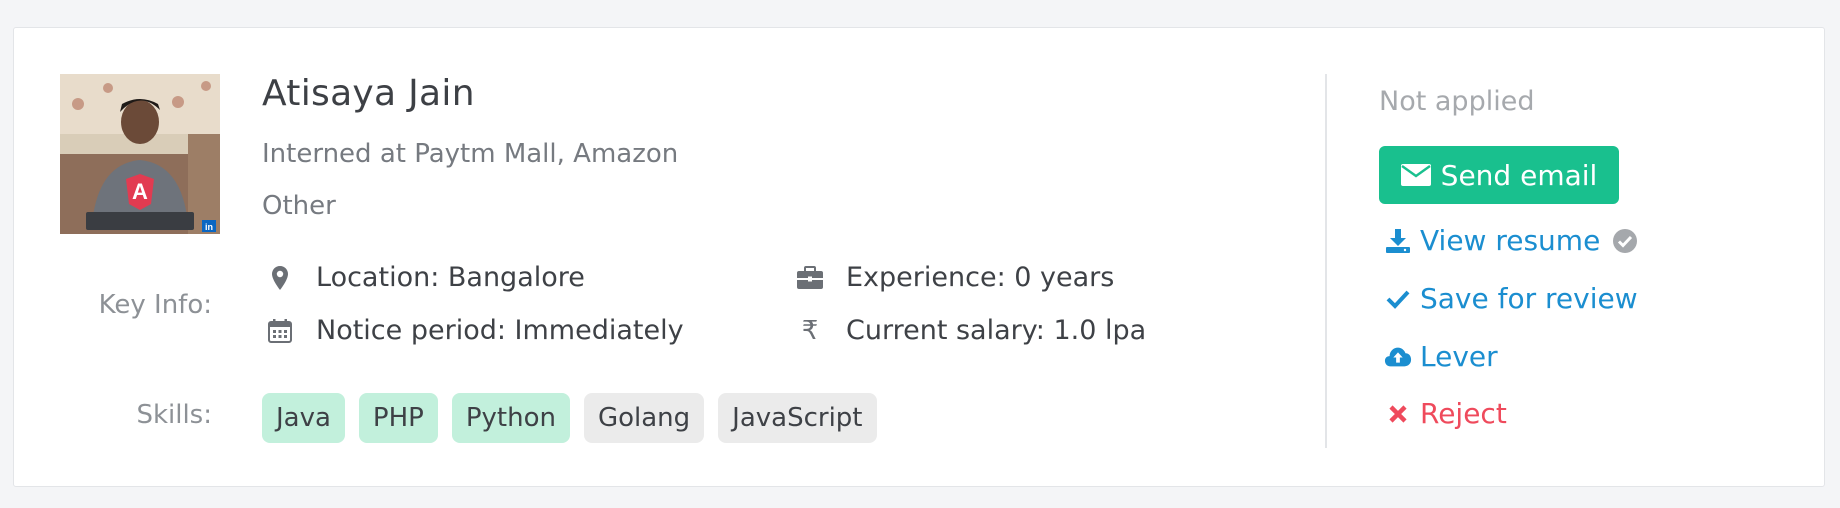  What do you see at coordinates (1398, 241) in the screenshot?
I see `download-icon` at bounding box center [1398, 241].